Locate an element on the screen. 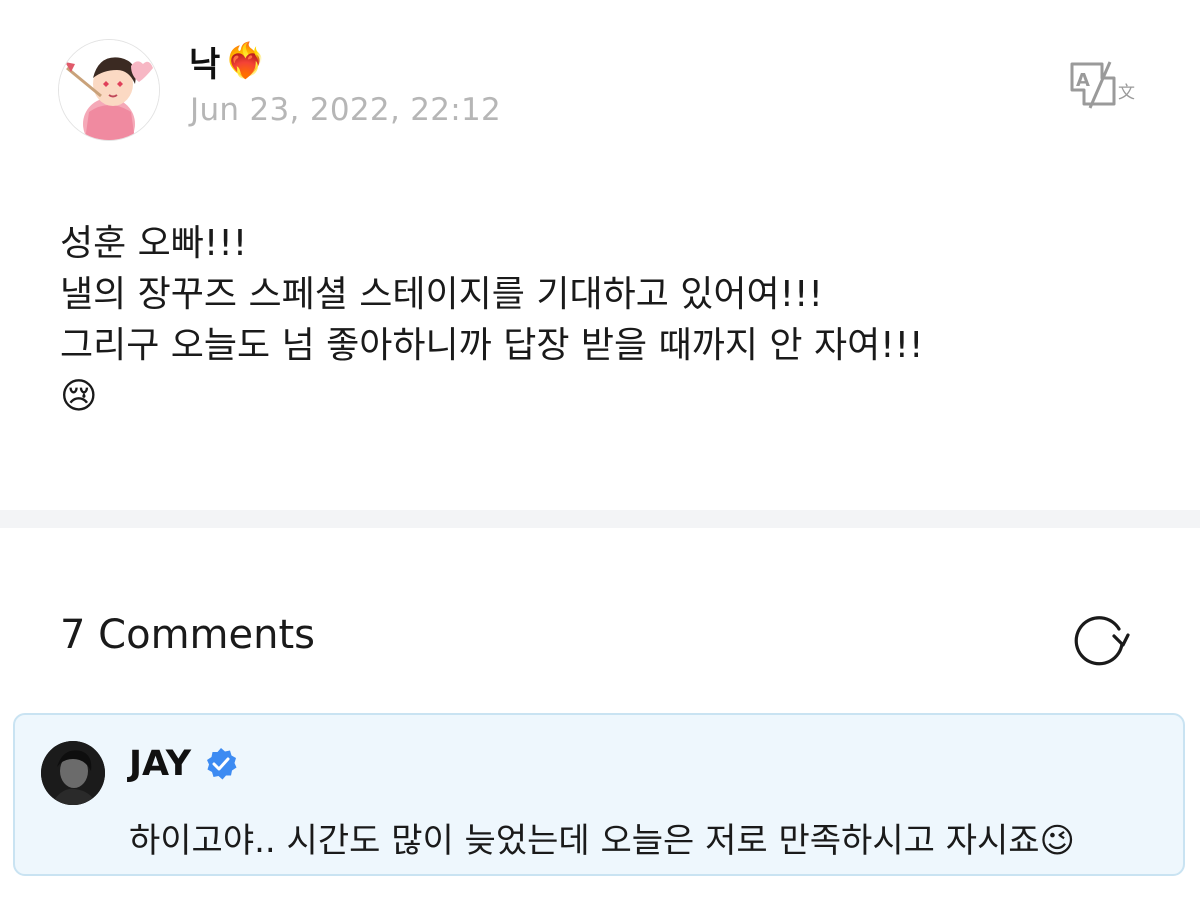 The image size is (1200, 912). cupid-avatar-image is located at coordinates (109, 90).